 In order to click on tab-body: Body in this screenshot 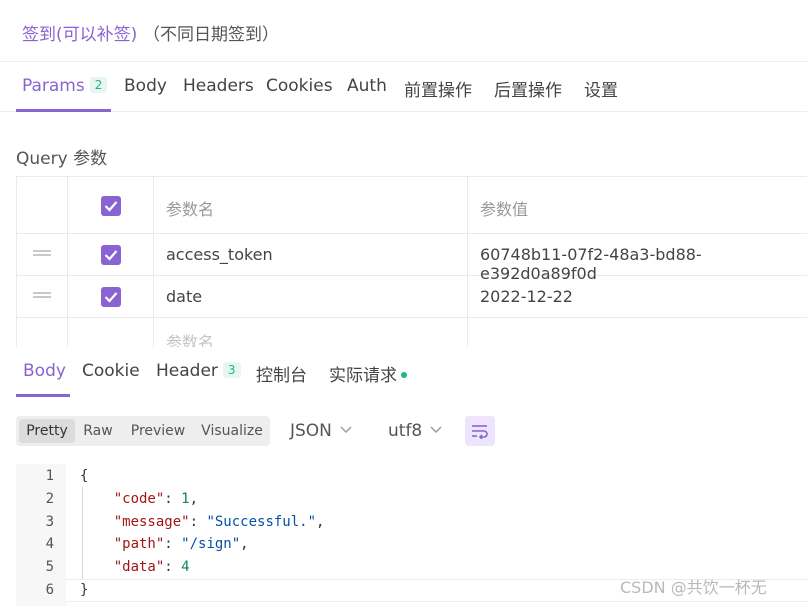, I will do `click(145, 86)`.